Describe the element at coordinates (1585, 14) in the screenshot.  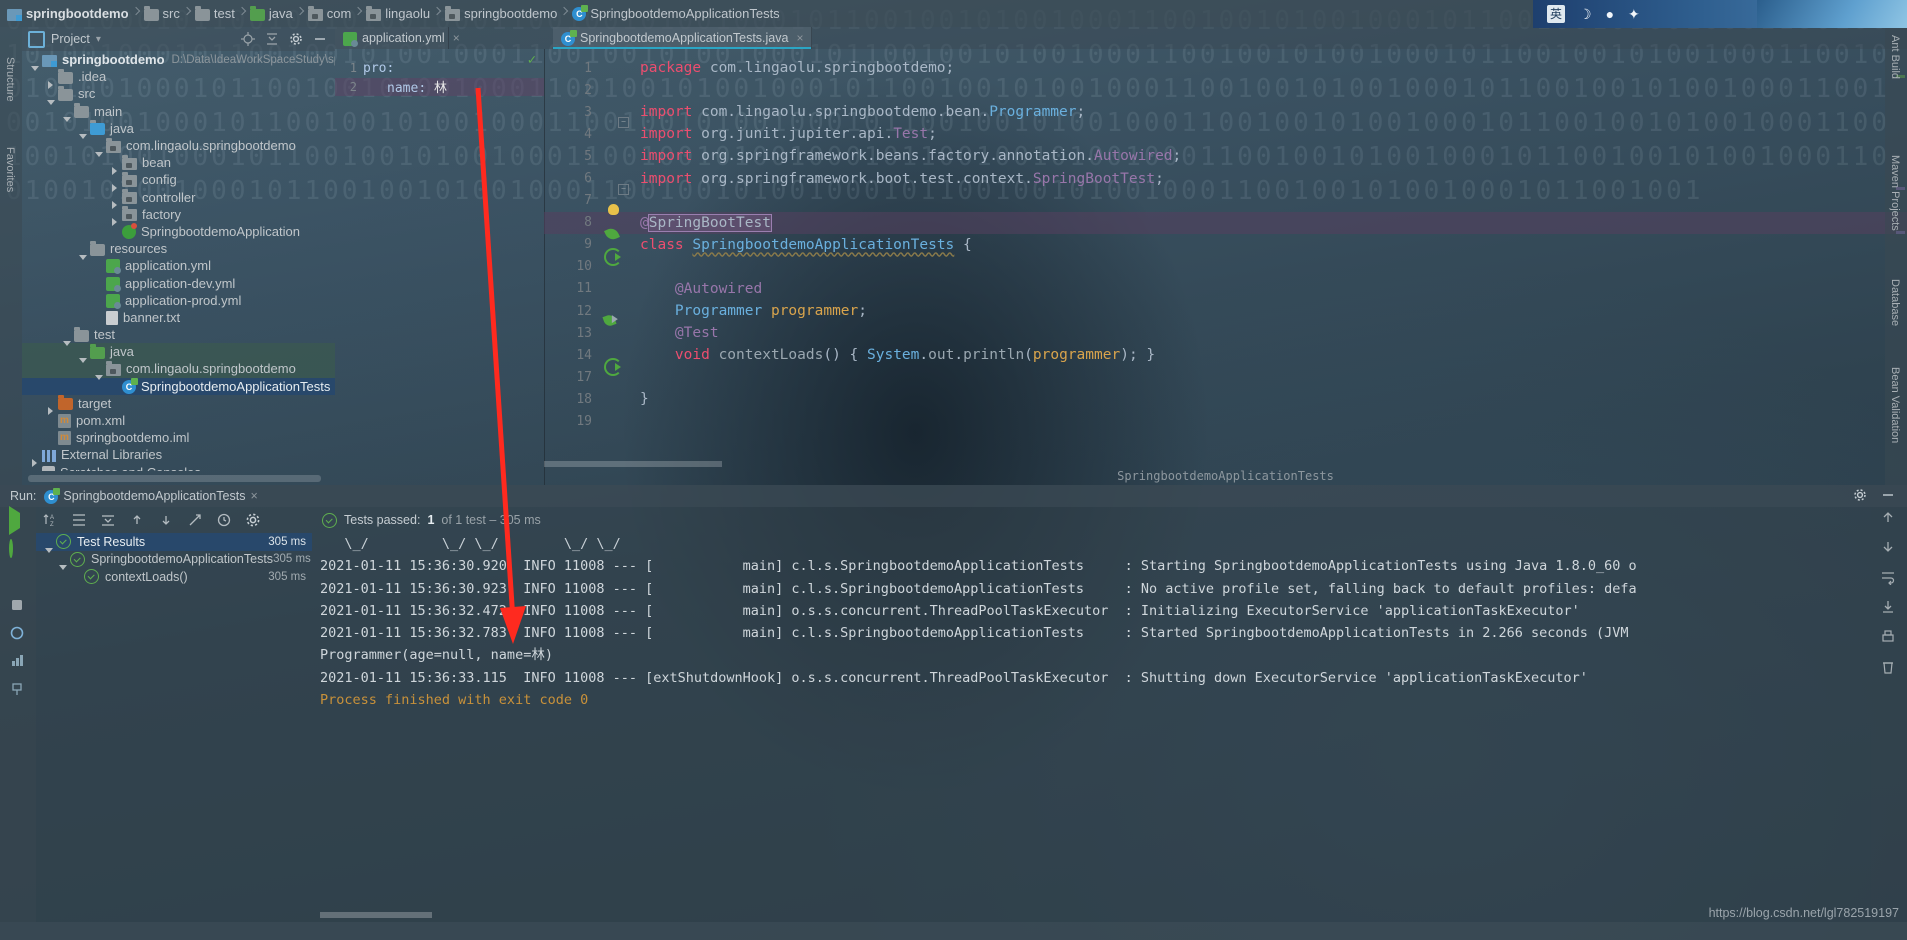
I see `moon-icon: ☽` at that location.